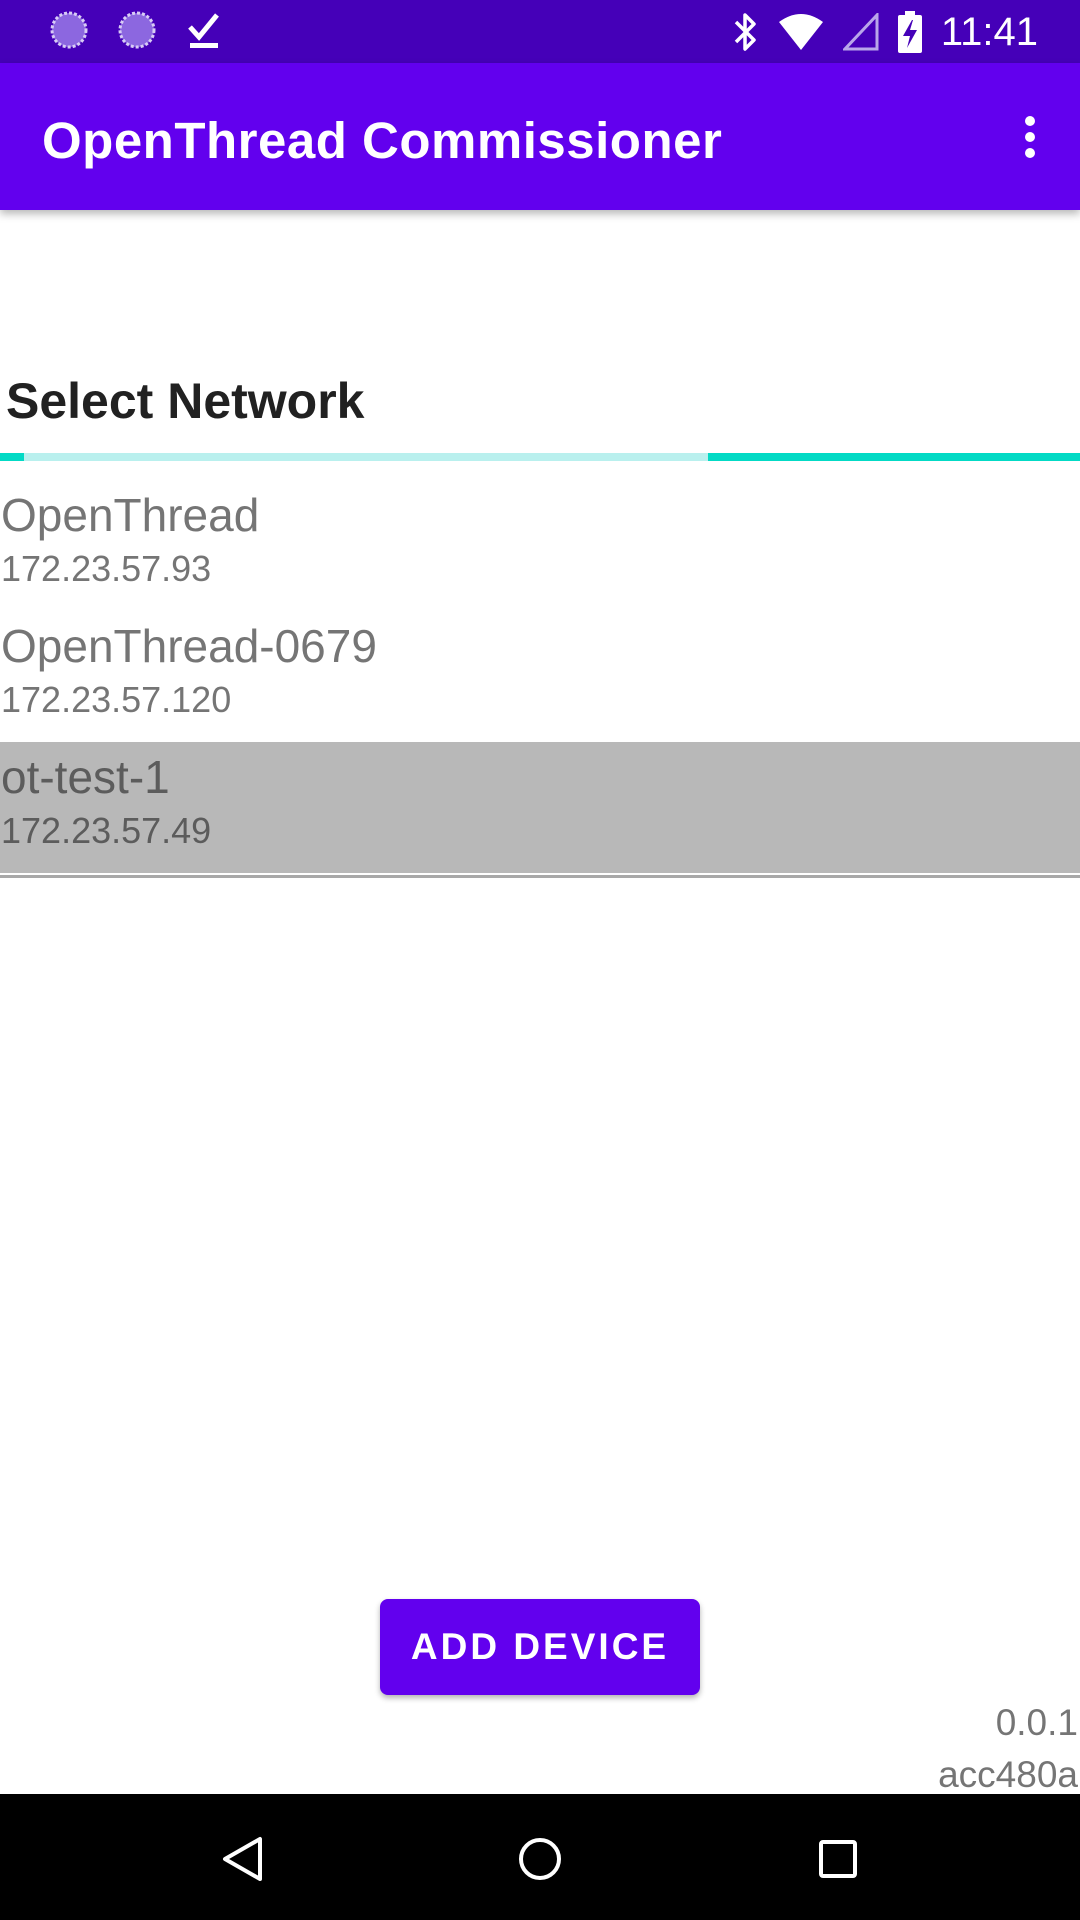  What do you see at coordinates (203, 30) in the screenshot?
I see `download-done-icon` at bounding box center [203, 30].